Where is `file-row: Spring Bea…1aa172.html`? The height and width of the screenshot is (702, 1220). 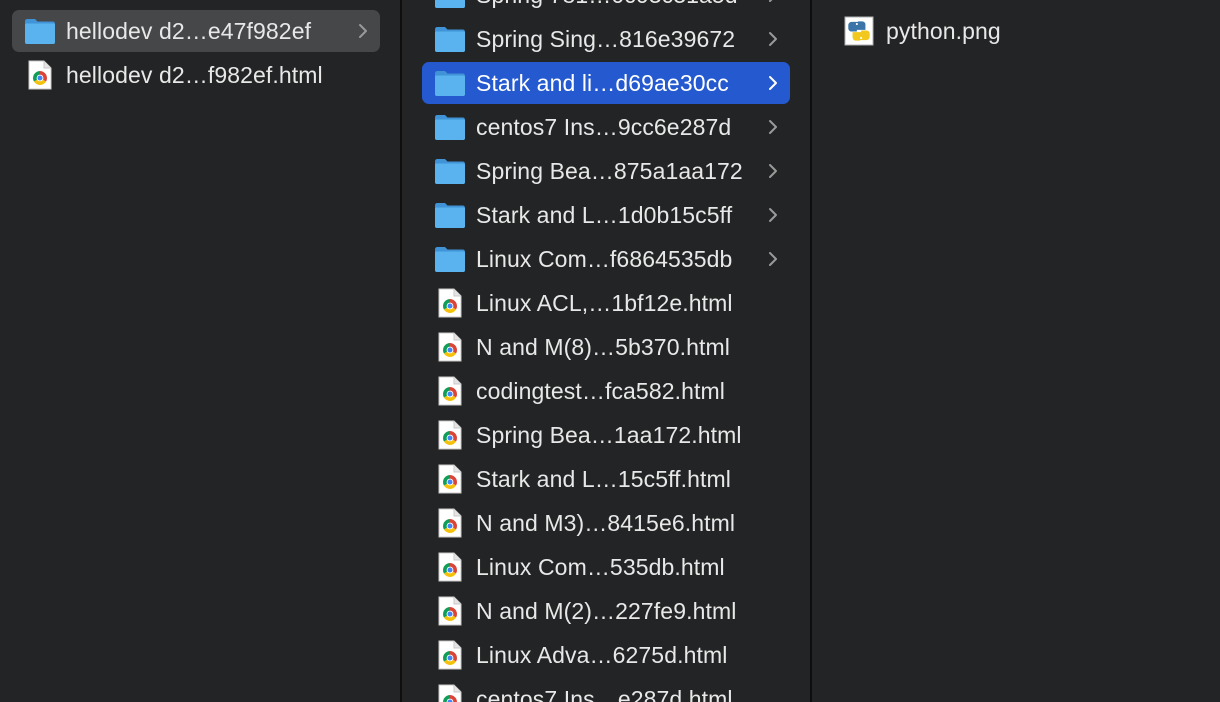
file-row: Spring Bea…1aa172.html is located at coordinates (606, 435).